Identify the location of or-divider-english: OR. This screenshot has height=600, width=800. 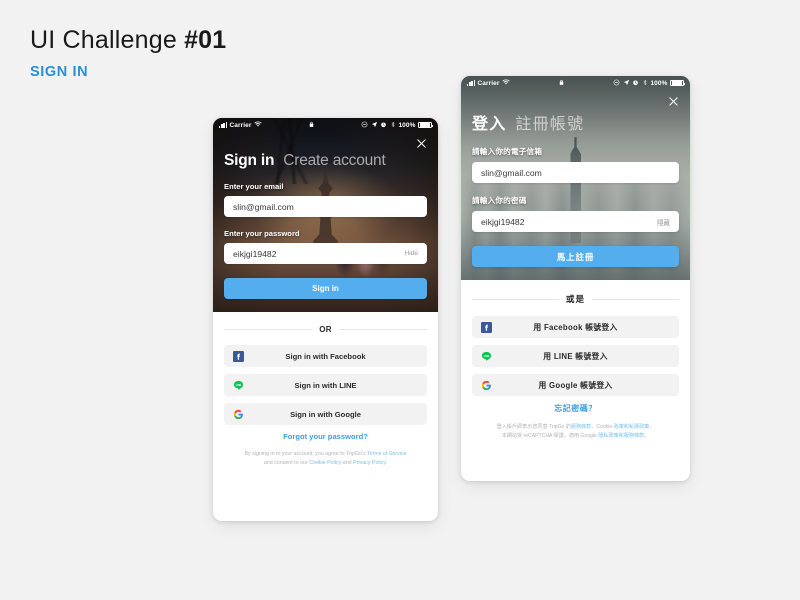
(326, 328).